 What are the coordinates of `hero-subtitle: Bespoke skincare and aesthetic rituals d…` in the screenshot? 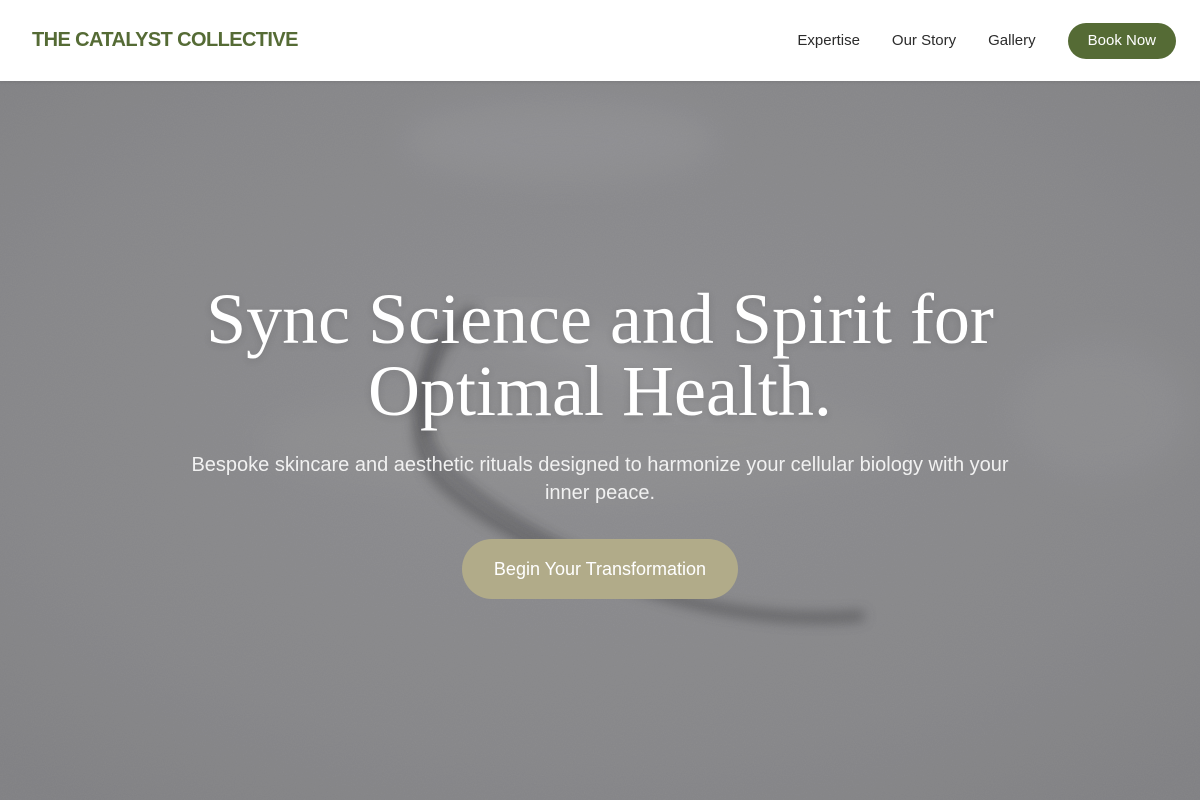 It's located at (600, 479).